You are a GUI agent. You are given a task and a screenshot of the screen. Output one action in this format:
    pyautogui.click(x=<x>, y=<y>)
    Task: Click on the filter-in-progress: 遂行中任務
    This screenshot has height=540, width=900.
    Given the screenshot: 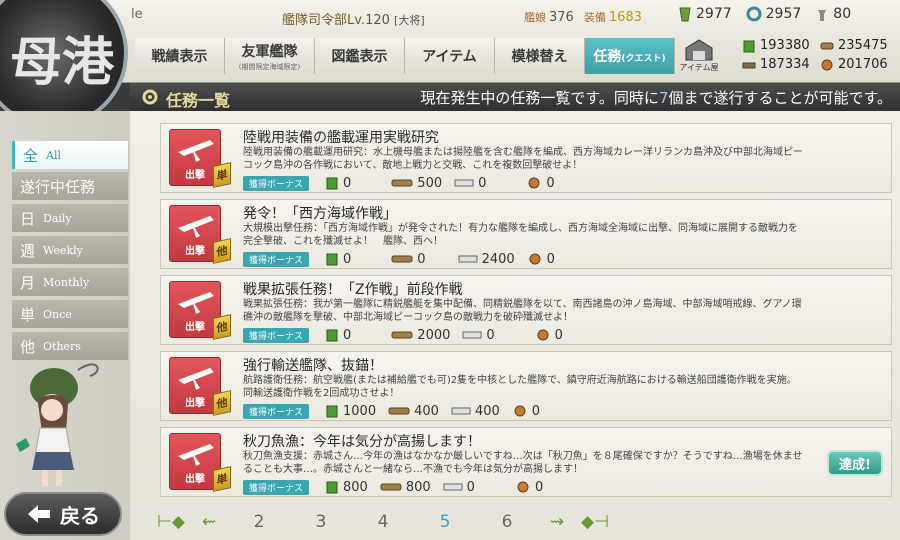 What is the action you would take?
    pyautogui.click(x=70, y=186)
    